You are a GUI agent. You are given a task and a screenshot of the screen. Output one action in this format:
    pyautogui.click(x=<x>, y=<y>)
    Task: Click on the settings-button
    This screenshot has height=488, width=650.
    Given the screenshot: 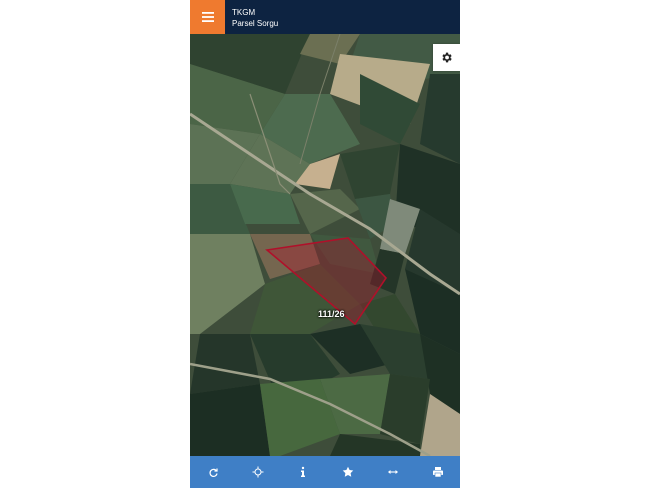 What is the action you would take?
    pyautogui.click(x=446, y=57)
    